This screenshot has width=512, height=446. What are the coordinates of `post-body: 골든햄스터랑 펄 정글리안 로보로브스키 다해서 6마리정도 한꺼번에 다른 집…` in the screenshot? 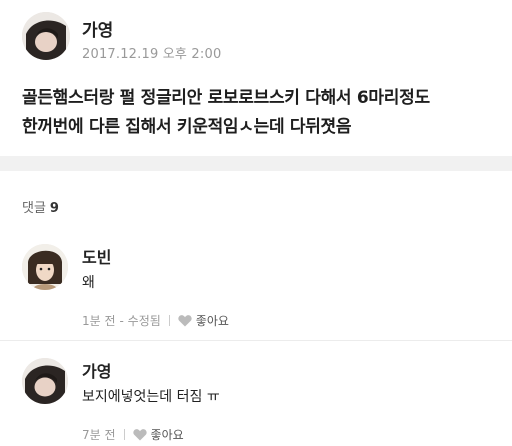 It's located at (262, 113).